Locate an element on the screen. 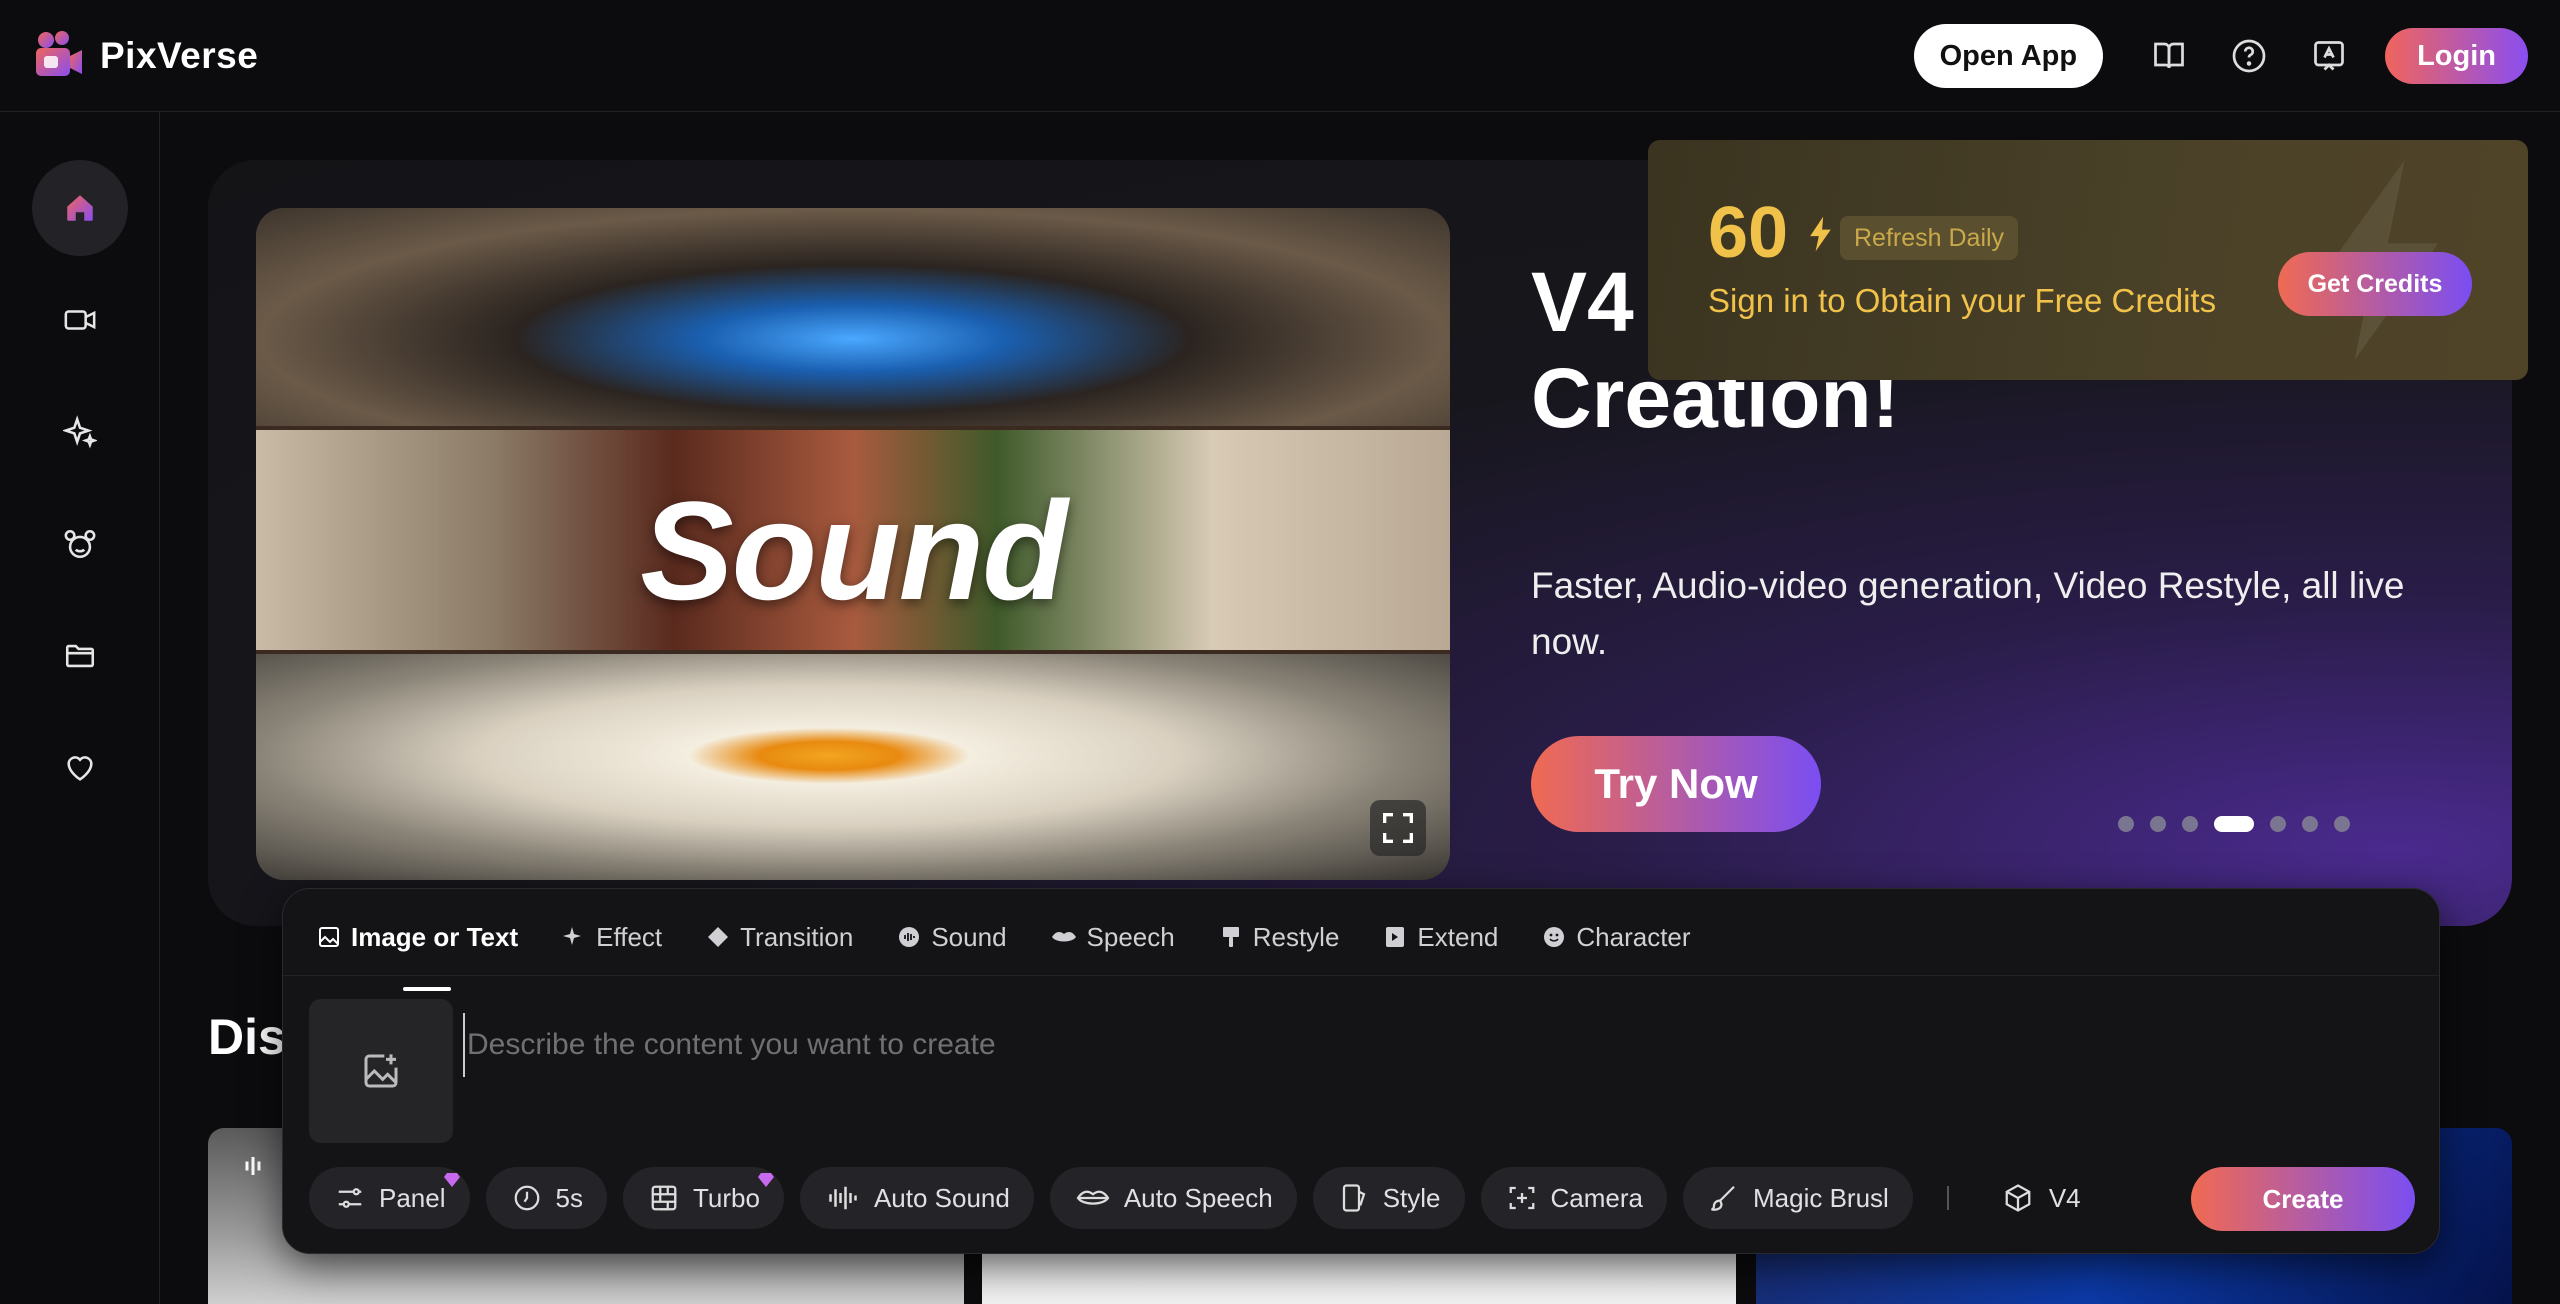 This screenshot has height=1304, width=2560. folder-icon is located at coordinates (80, 656).